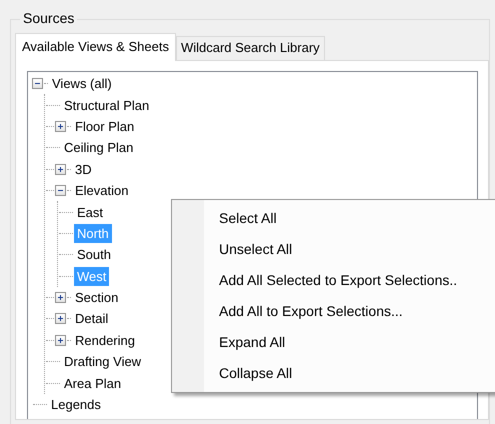 This screenshot has width=495, height=424. I want to click on menu-item: Add All Selected to Export Selections.., so click(333, 279).